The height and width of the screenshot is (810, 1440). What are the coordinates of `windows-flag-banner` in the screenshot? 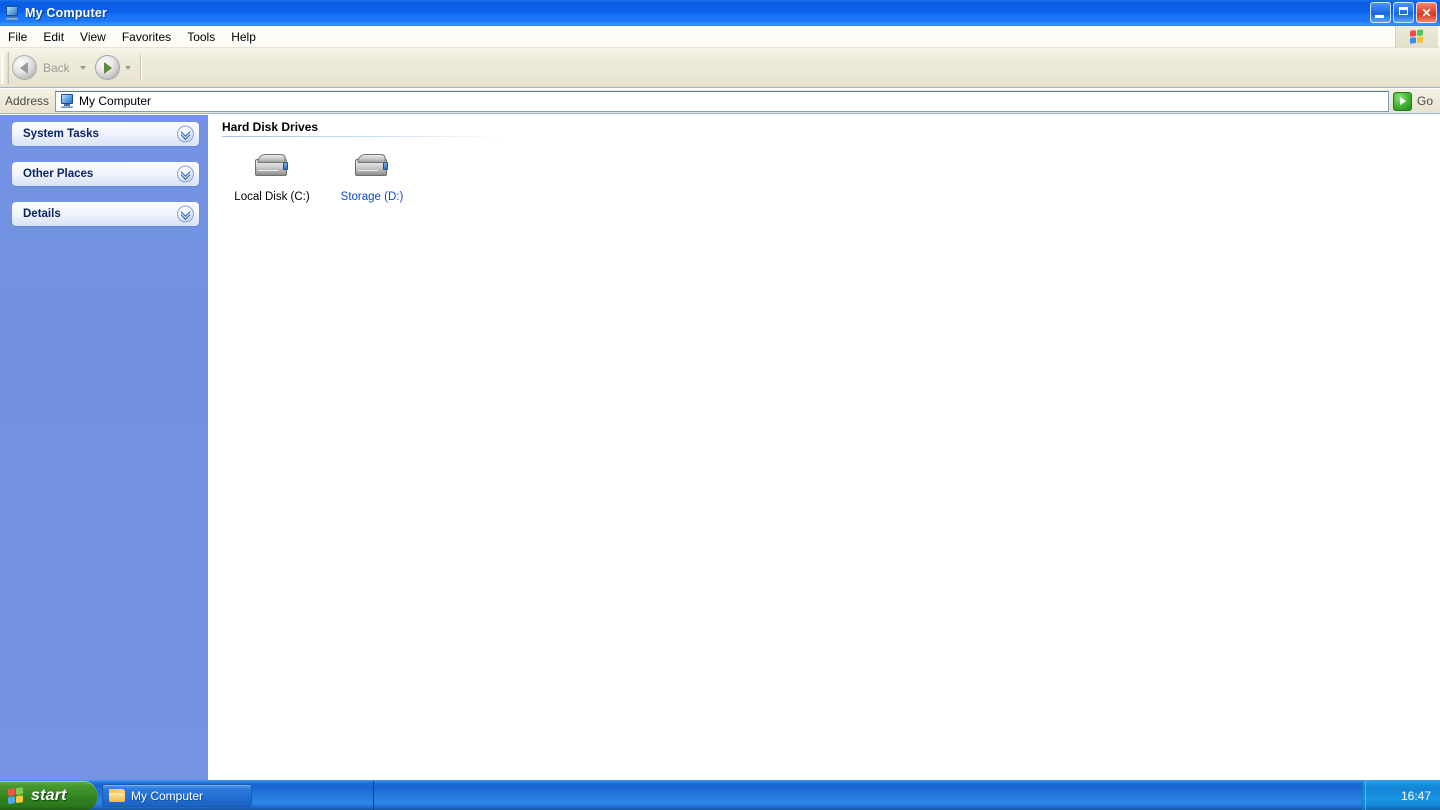 It's located at (1416, 37).